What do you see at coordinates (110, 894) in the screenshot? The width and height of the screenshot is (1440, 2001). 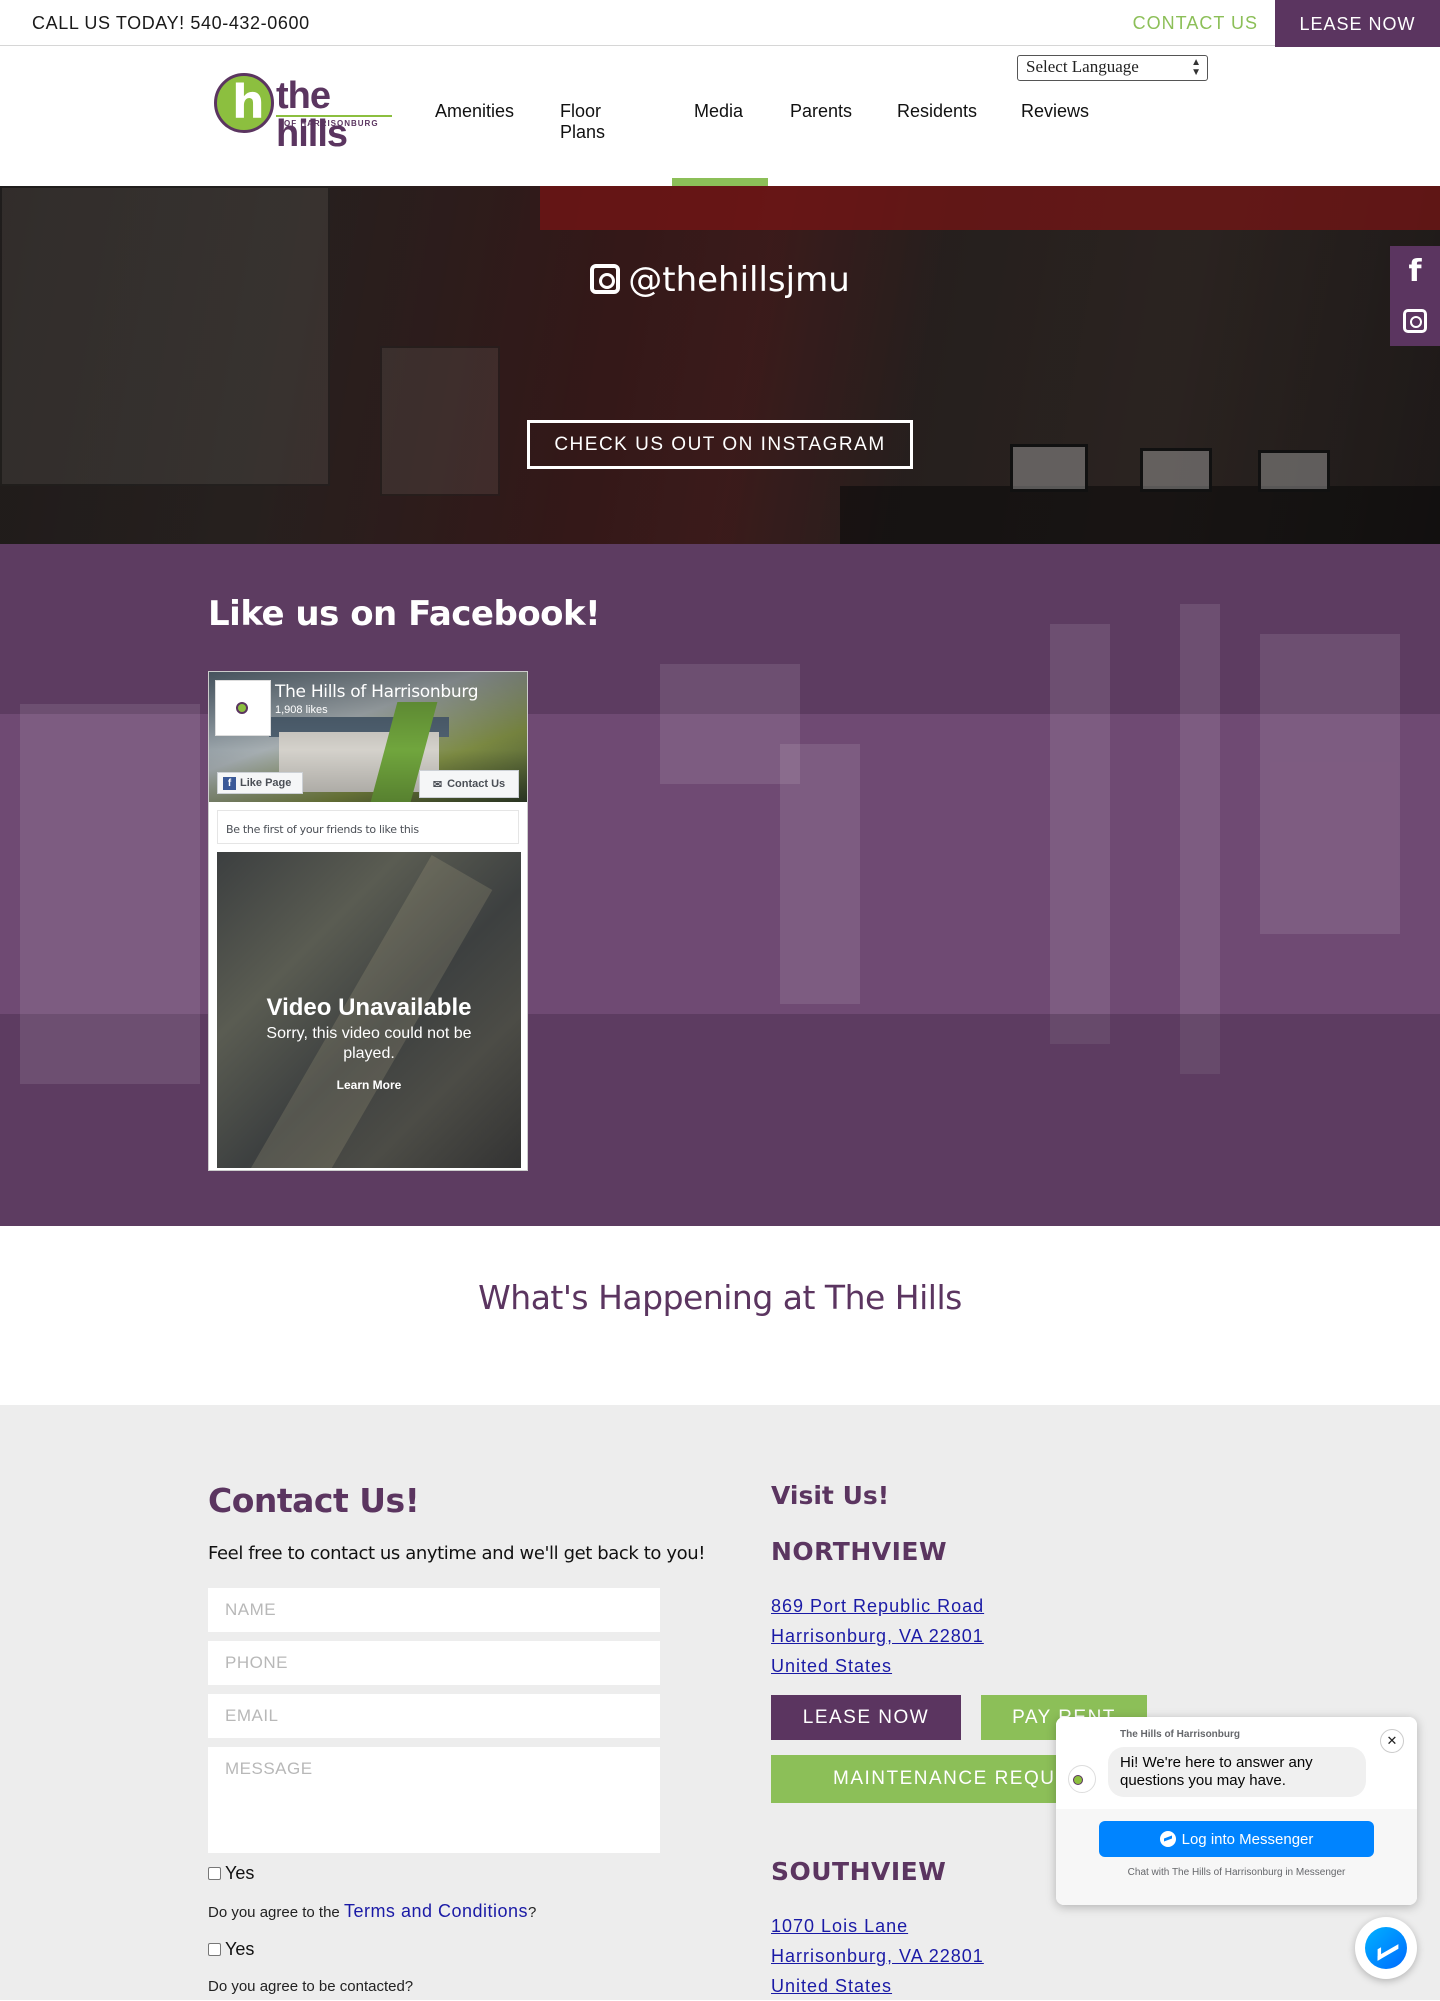 I see `background-treadmill` at bounding box center [110, 894].